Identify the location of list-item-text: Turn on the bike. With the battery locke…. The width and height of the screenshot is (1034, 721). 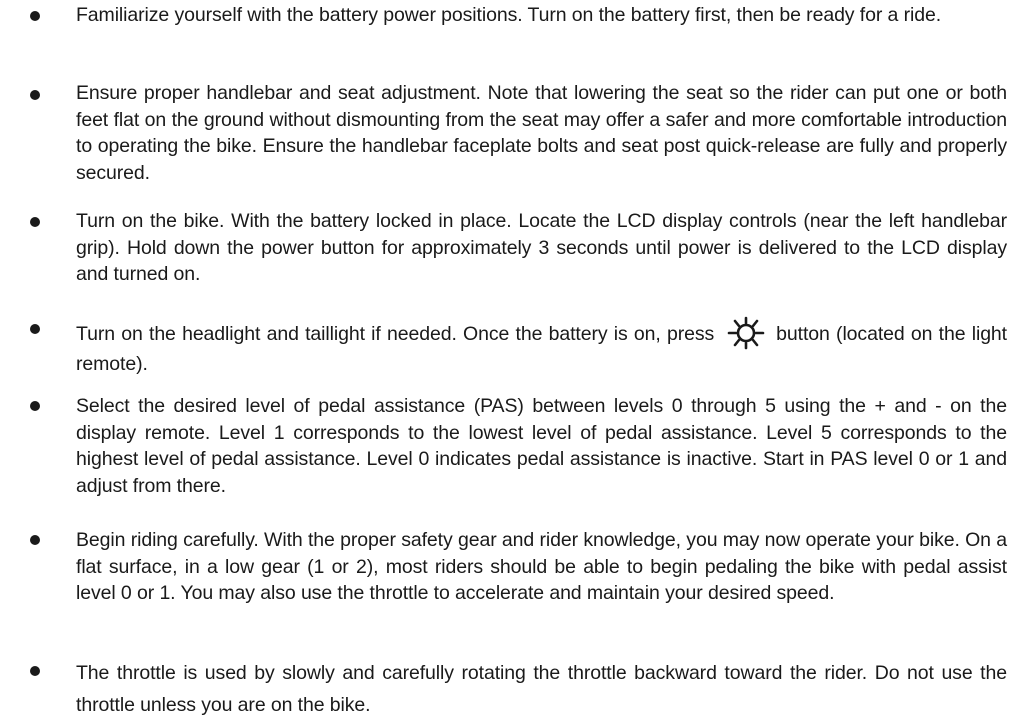
(541, 247).